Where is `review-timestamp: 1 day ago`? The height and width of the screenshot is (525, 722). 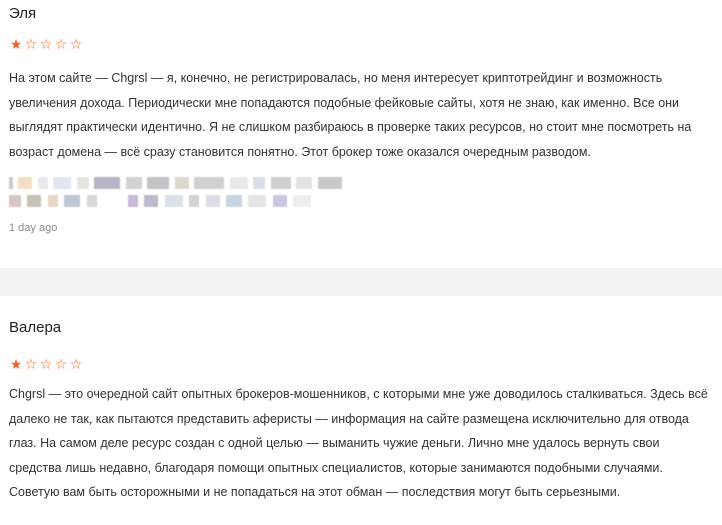
review-timestamp: 1 day ago is located at coordinates (33, 228).